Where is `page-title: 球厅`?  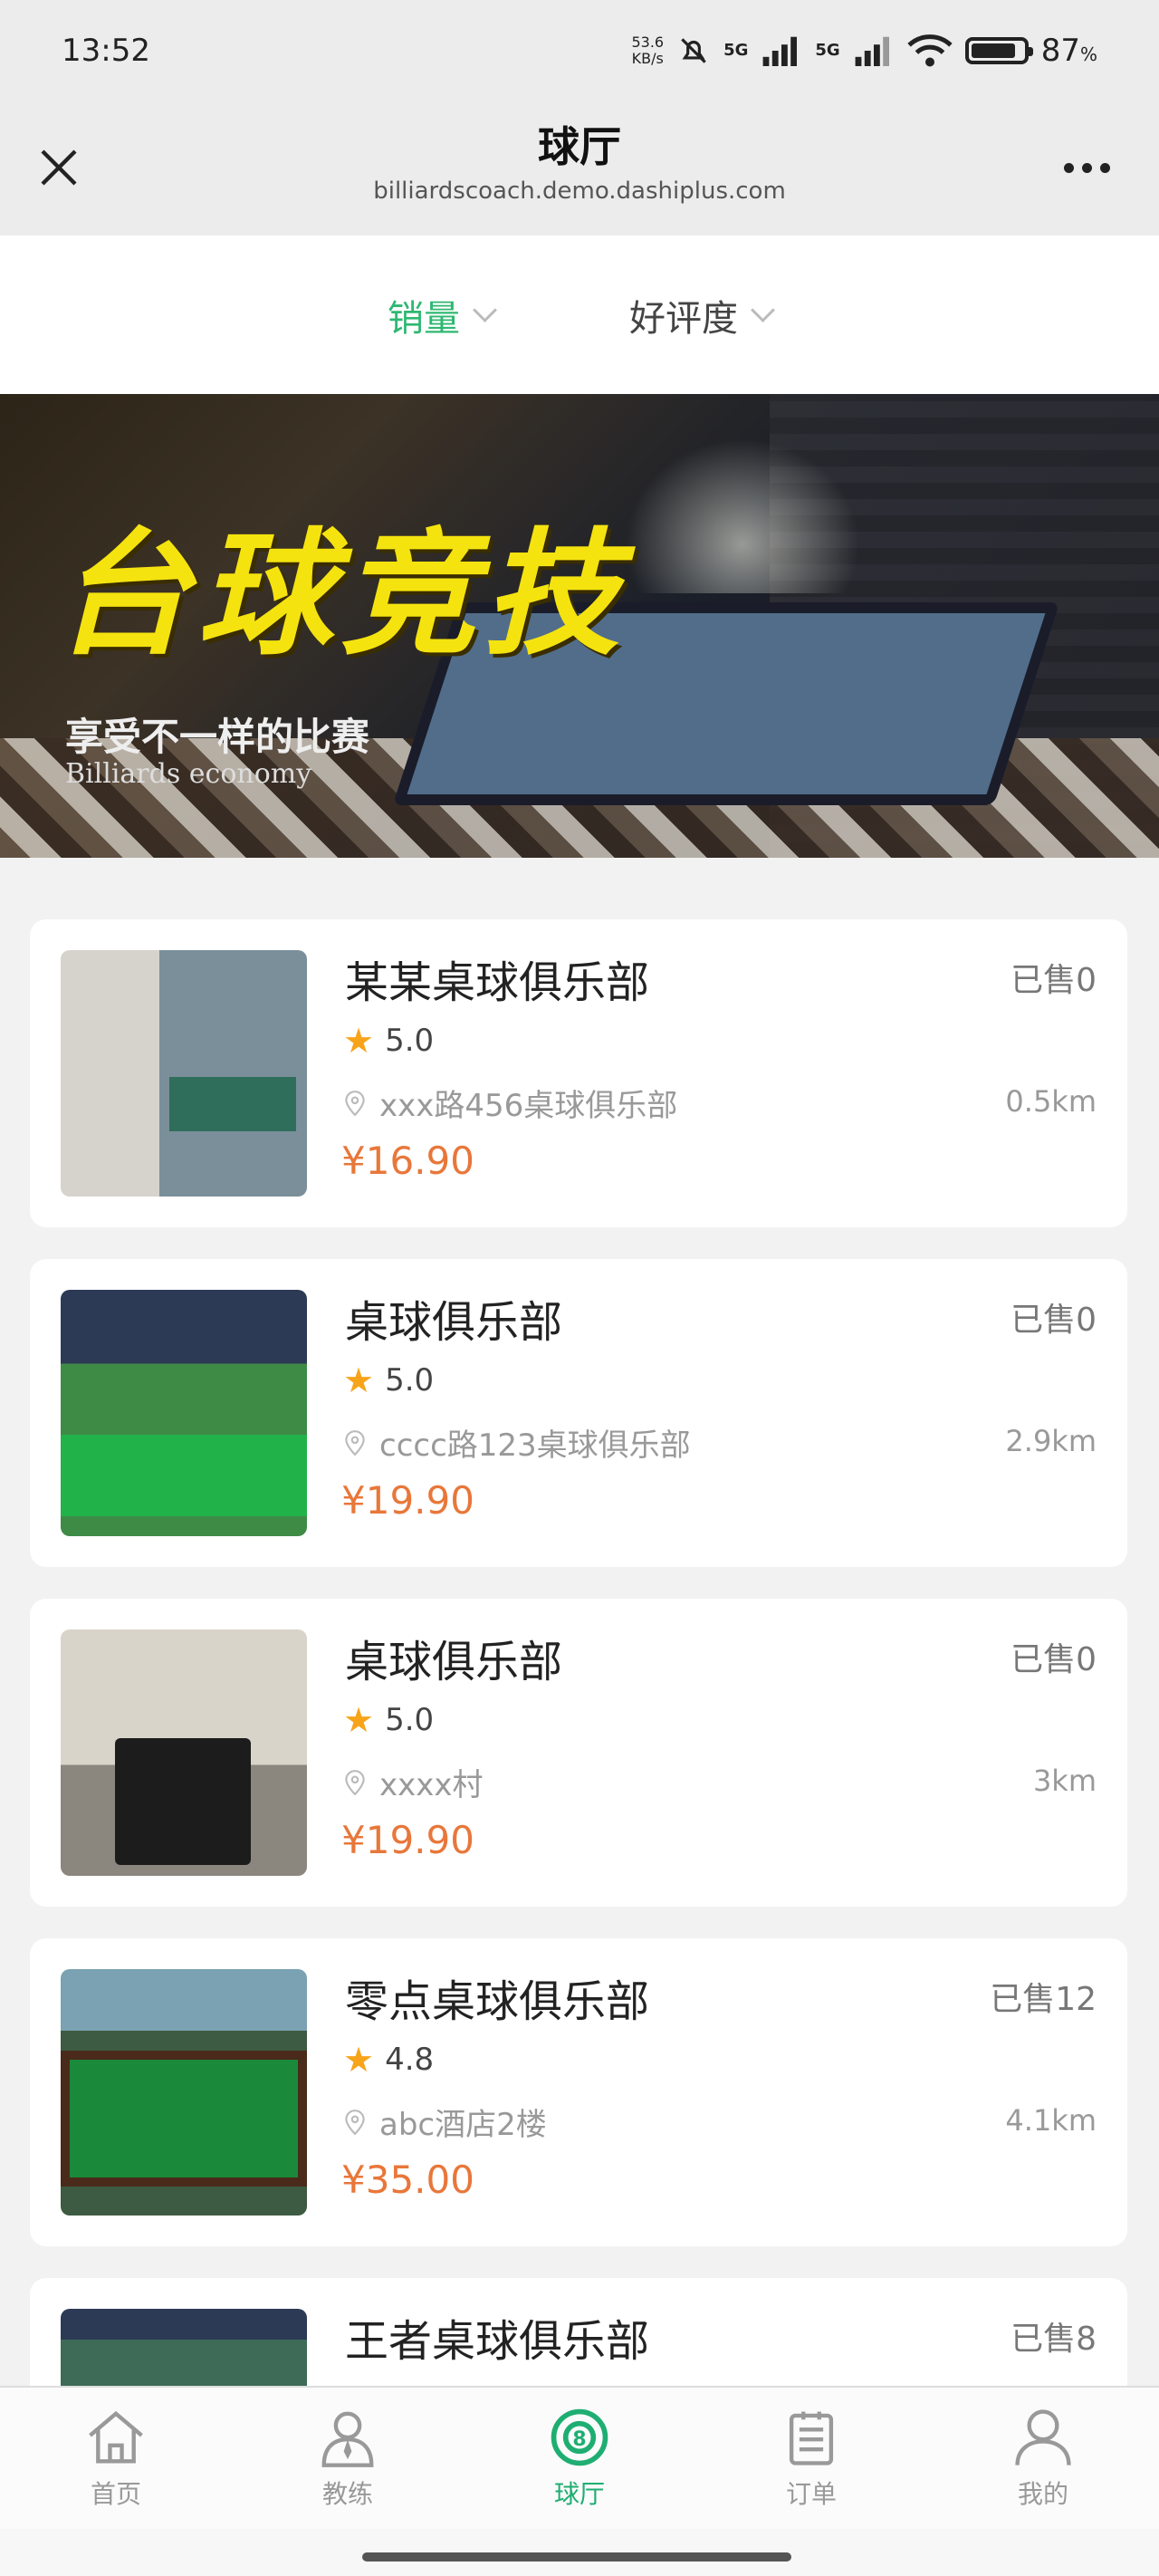 page-title: 球厅 is located at coordinates (579, 146).